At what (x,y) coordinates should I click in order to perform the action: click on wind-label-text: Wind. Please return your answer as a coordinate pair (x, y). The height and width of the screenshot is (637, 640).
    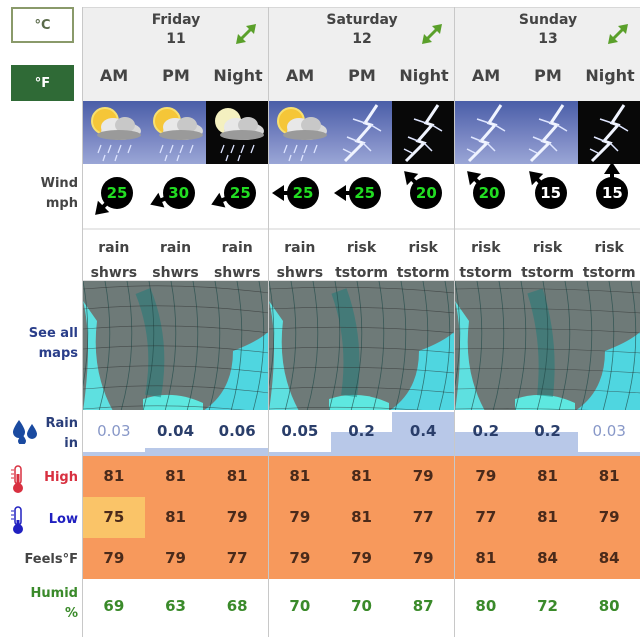
    Looking at the image, I should click on (59, 183).